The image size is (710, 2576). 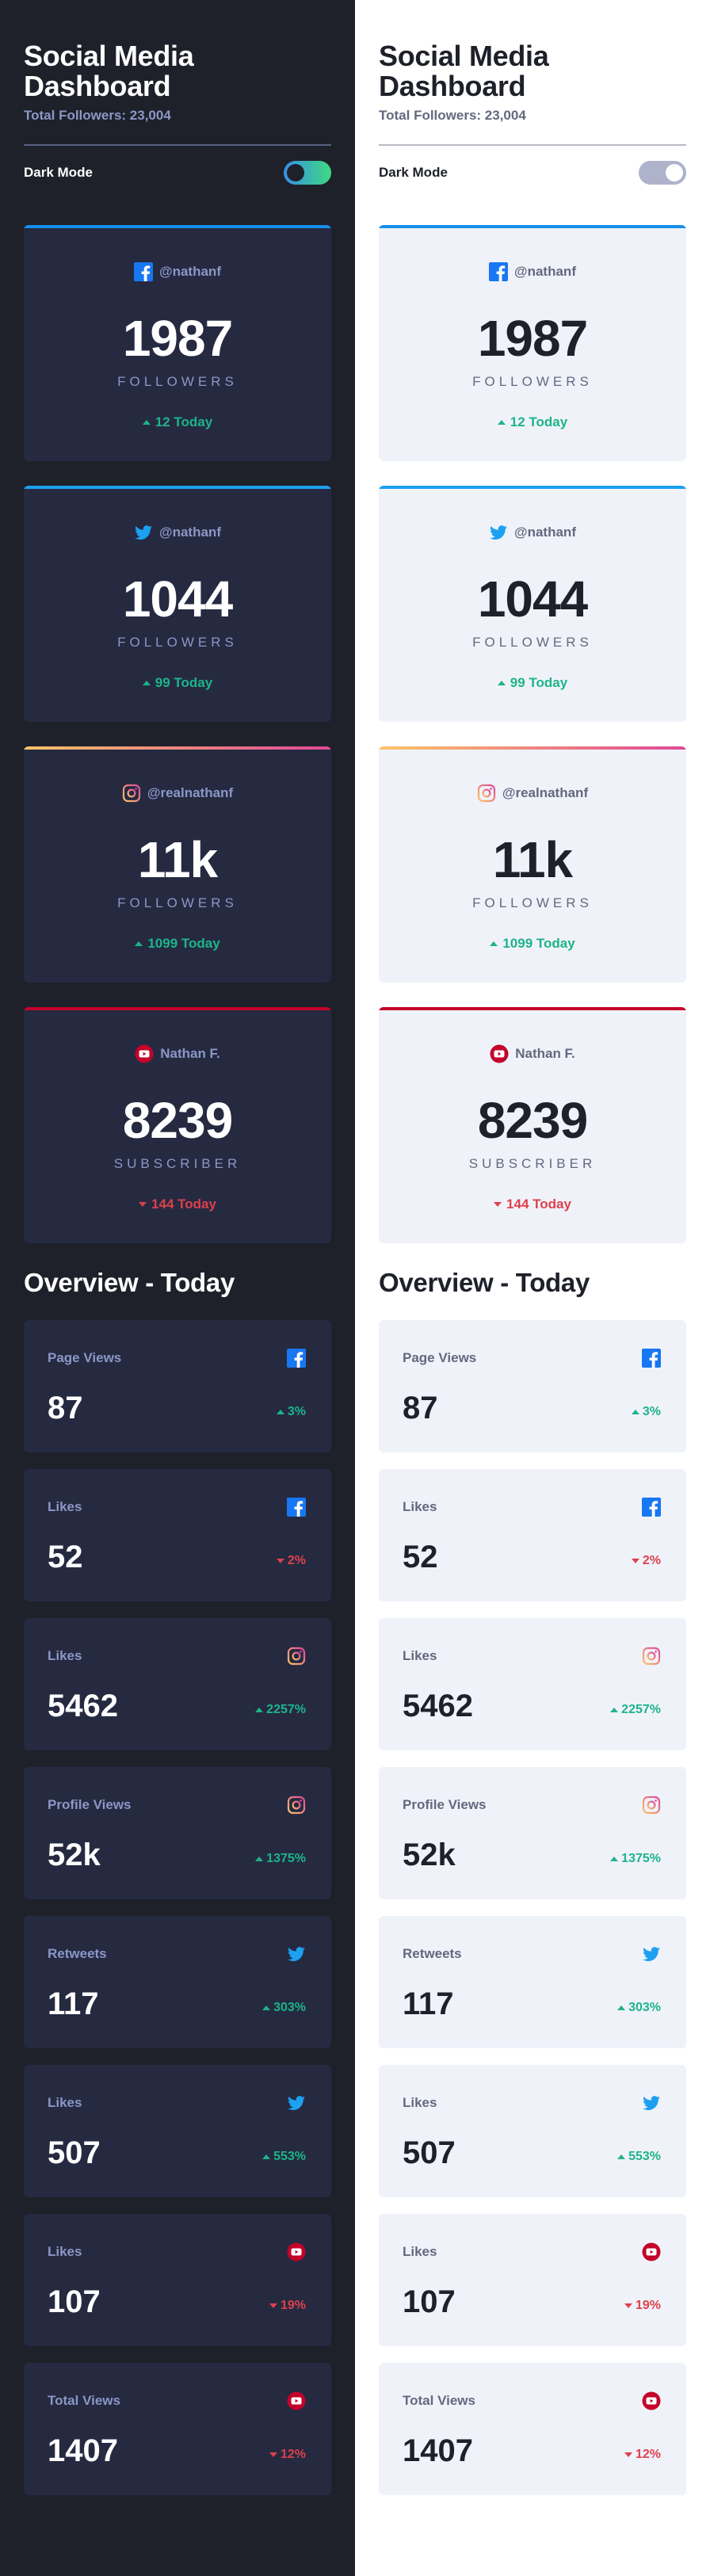 I want to click on card-unit: SUBSCRIBER, so click(x=178, y=1163).